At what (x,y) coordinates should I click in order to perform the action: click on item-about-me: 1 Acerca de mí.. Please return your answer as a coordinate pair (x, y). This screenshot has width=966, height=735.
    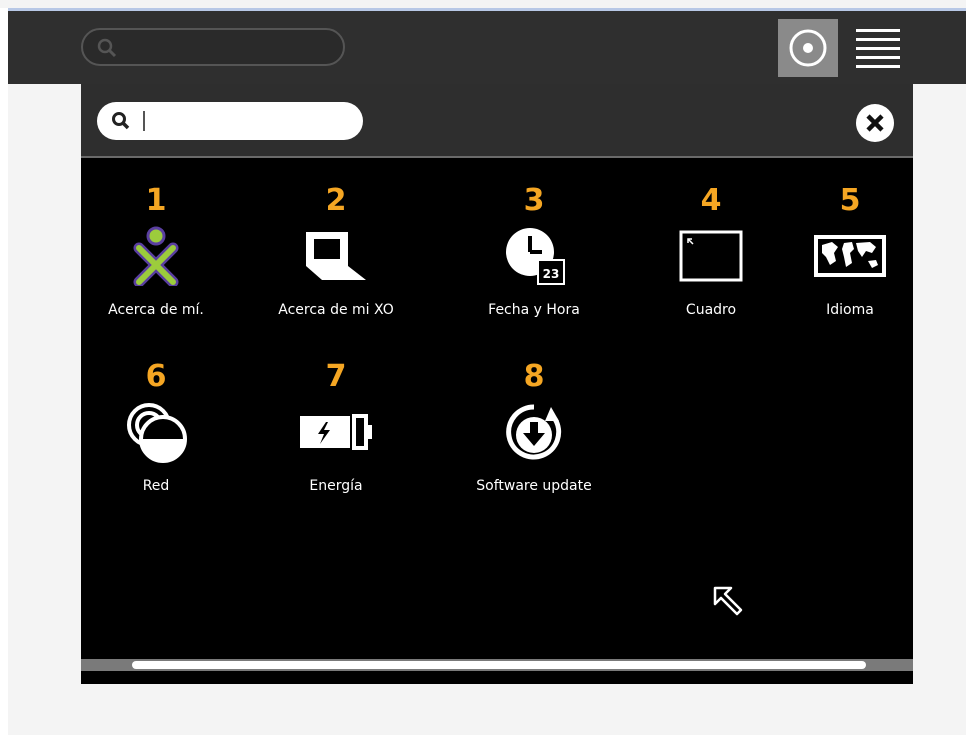
    Looking at the image, I should click on (156, 251).